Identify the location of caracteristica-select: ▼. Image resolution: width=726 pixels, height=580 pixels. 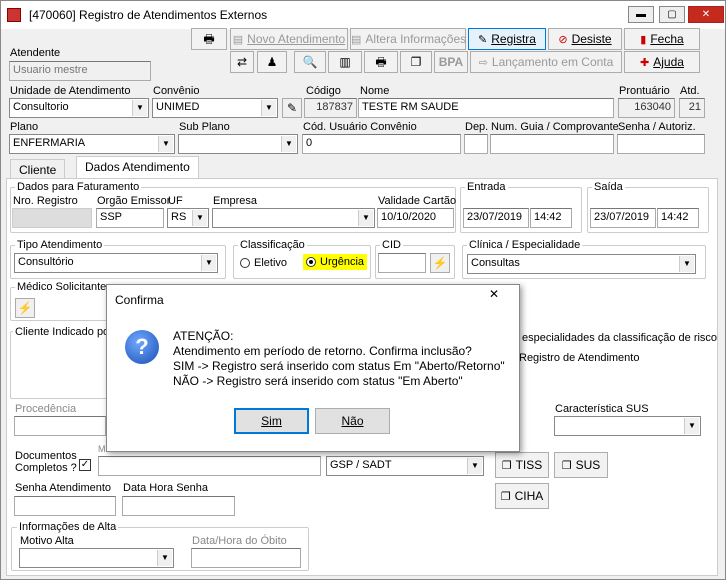
(627, 426).